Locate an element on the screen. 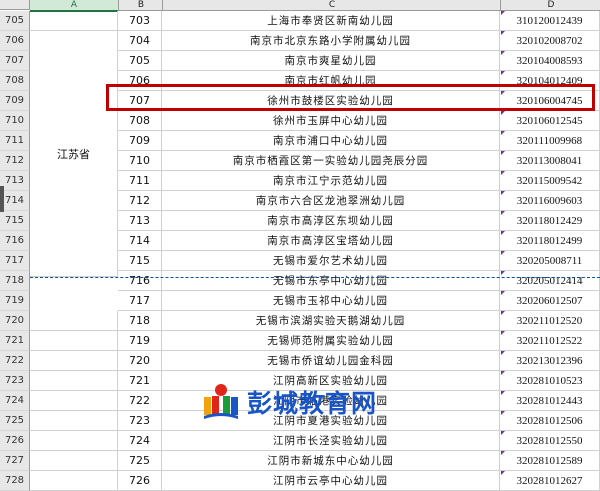 The height and width of the screenshot is (491, 600). row-number: 726 is located at coordinates (15, 441).